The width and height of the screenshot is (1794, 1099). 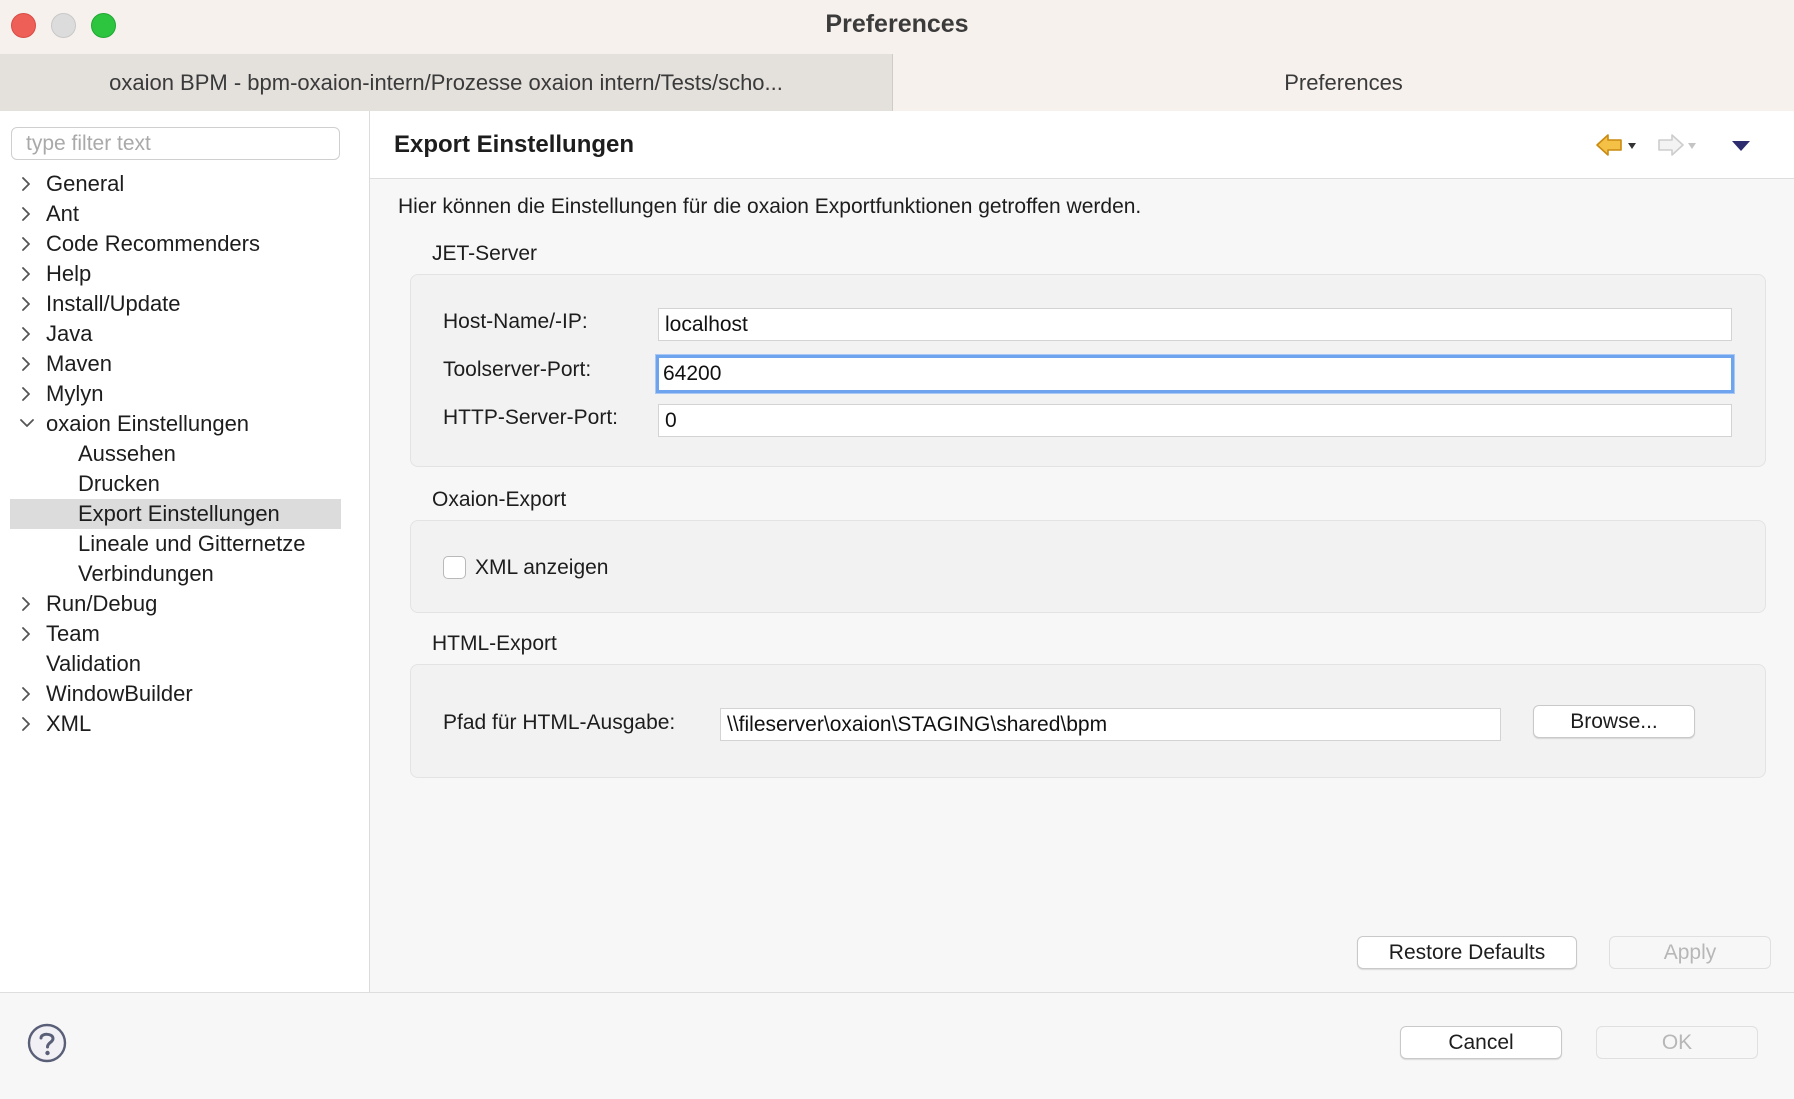 What do you see at coordinates (192, 543) in the screenshot?
I see `tree-item-label: Lineale und Gitternetze` at bounding box center [192, 543].